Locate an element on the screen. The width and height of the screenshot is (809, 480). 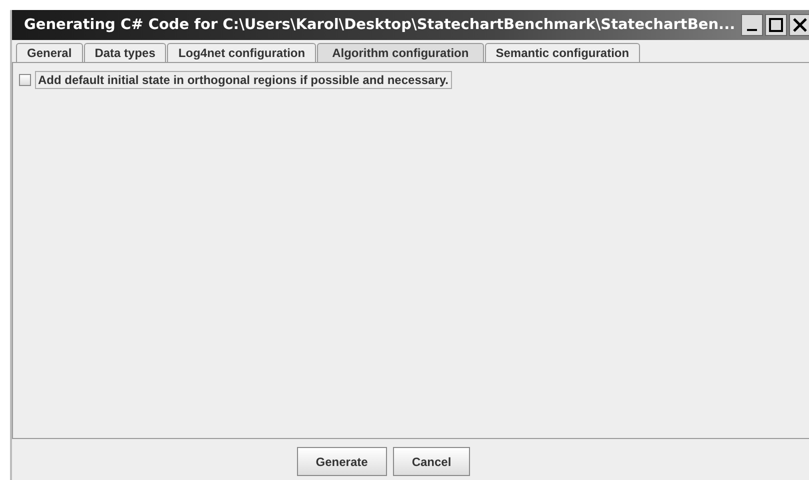
tab: Semantic configuration is located at coordinates (562, 52).